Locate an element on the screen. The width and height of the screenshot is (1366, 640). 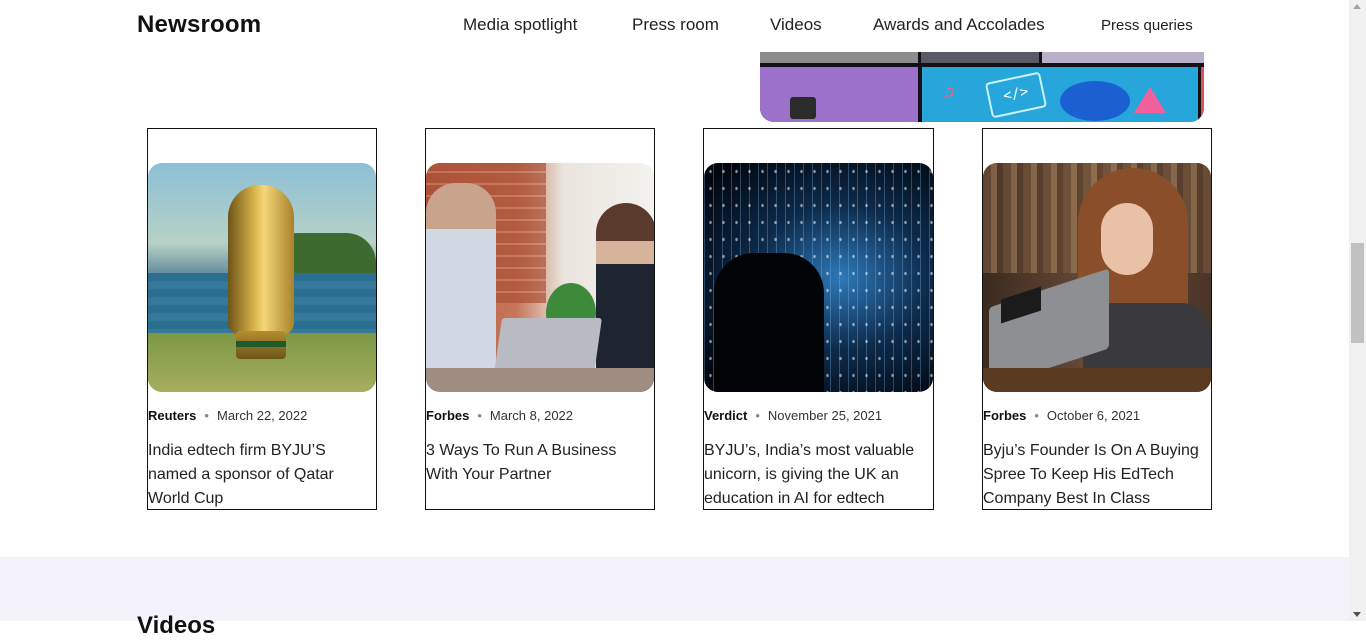
play-triangle-icon is located at coordinates (1150, 100).